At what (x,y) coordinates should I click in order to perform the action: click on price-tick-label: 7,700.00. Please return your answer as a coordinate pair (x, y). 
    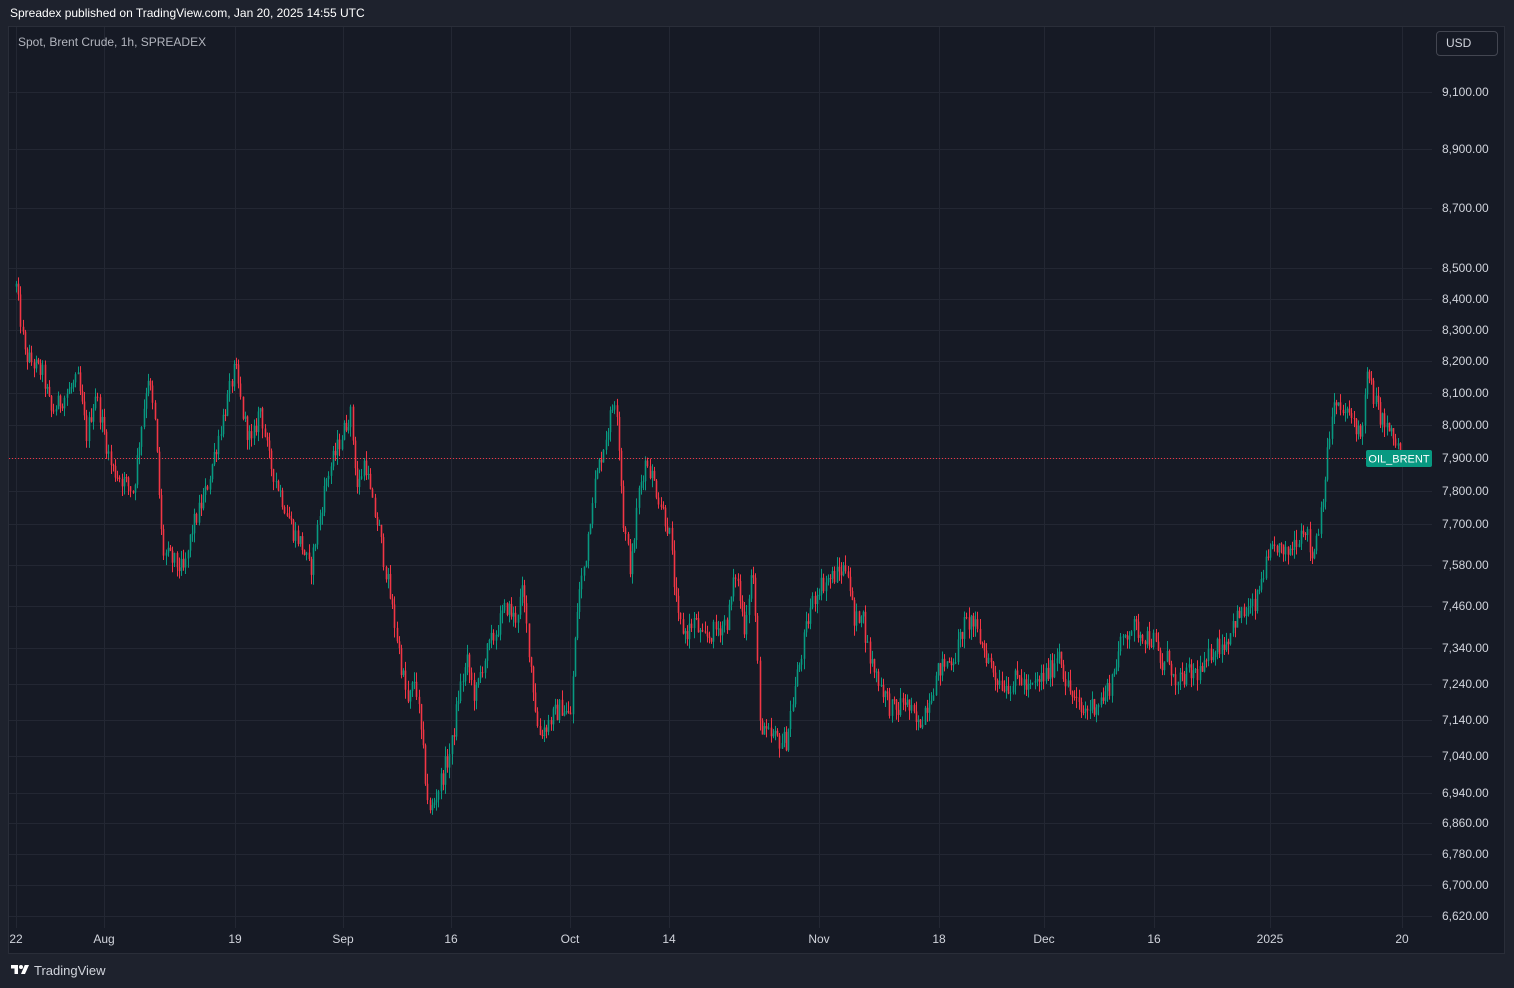
    Looking at the image, I should click on (1465, 524).